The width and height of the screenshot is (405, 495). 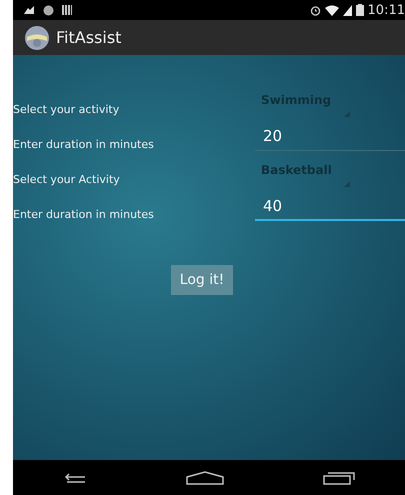 What do you see at coordinates (202, 280) in the screenshot?
I see `log-button: Log it!` at bounding box center [202, 280].